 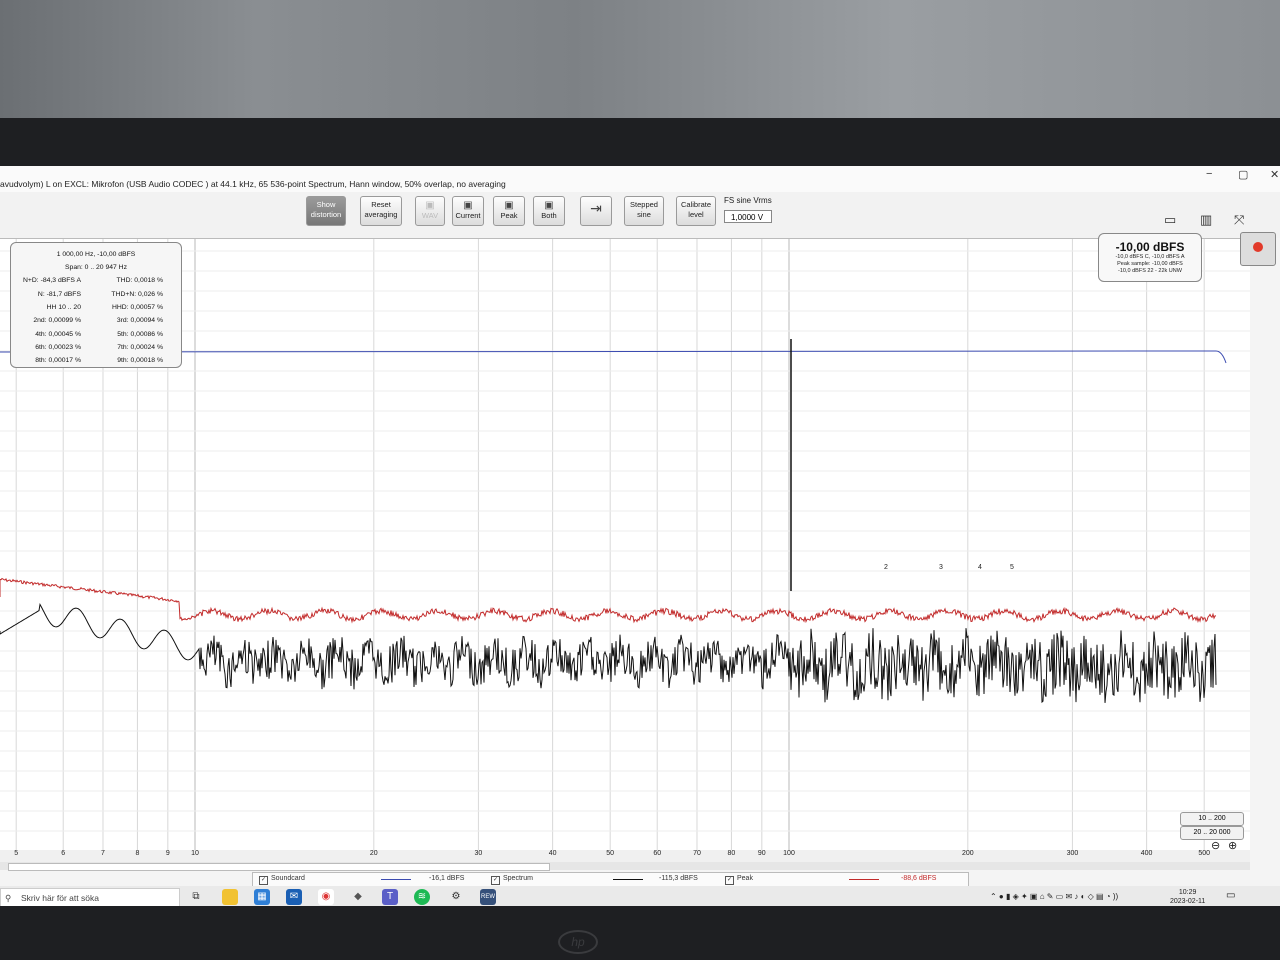 What do you see at coordinates (381, 211) in the screenshot?
I see `reset-averaging-button: Reset averaging` at bounding box center [381, 211].